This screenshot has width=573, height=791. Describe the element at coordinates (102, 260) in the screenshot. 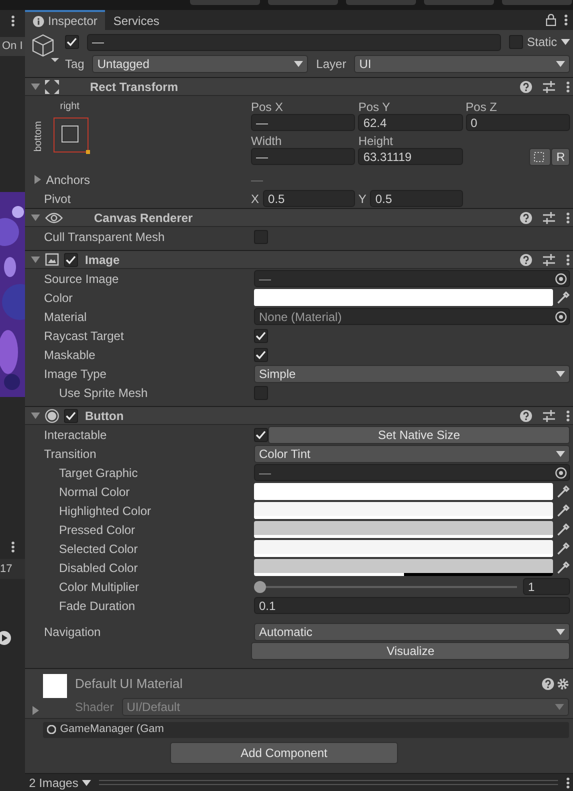

I see `component-title: Image` at that location.